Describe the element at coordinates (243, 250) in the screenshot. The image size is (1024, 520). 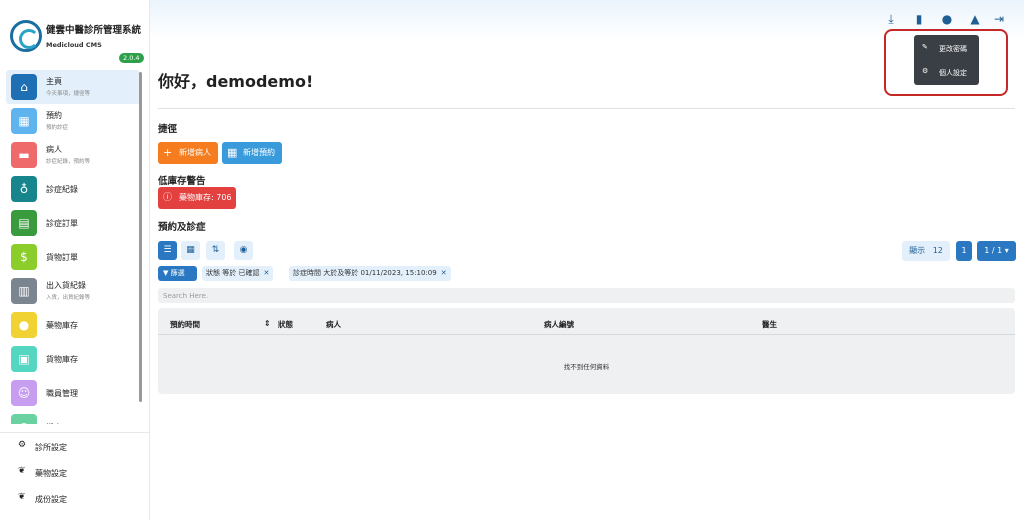
I see `eye-icon: ◉` at that location.